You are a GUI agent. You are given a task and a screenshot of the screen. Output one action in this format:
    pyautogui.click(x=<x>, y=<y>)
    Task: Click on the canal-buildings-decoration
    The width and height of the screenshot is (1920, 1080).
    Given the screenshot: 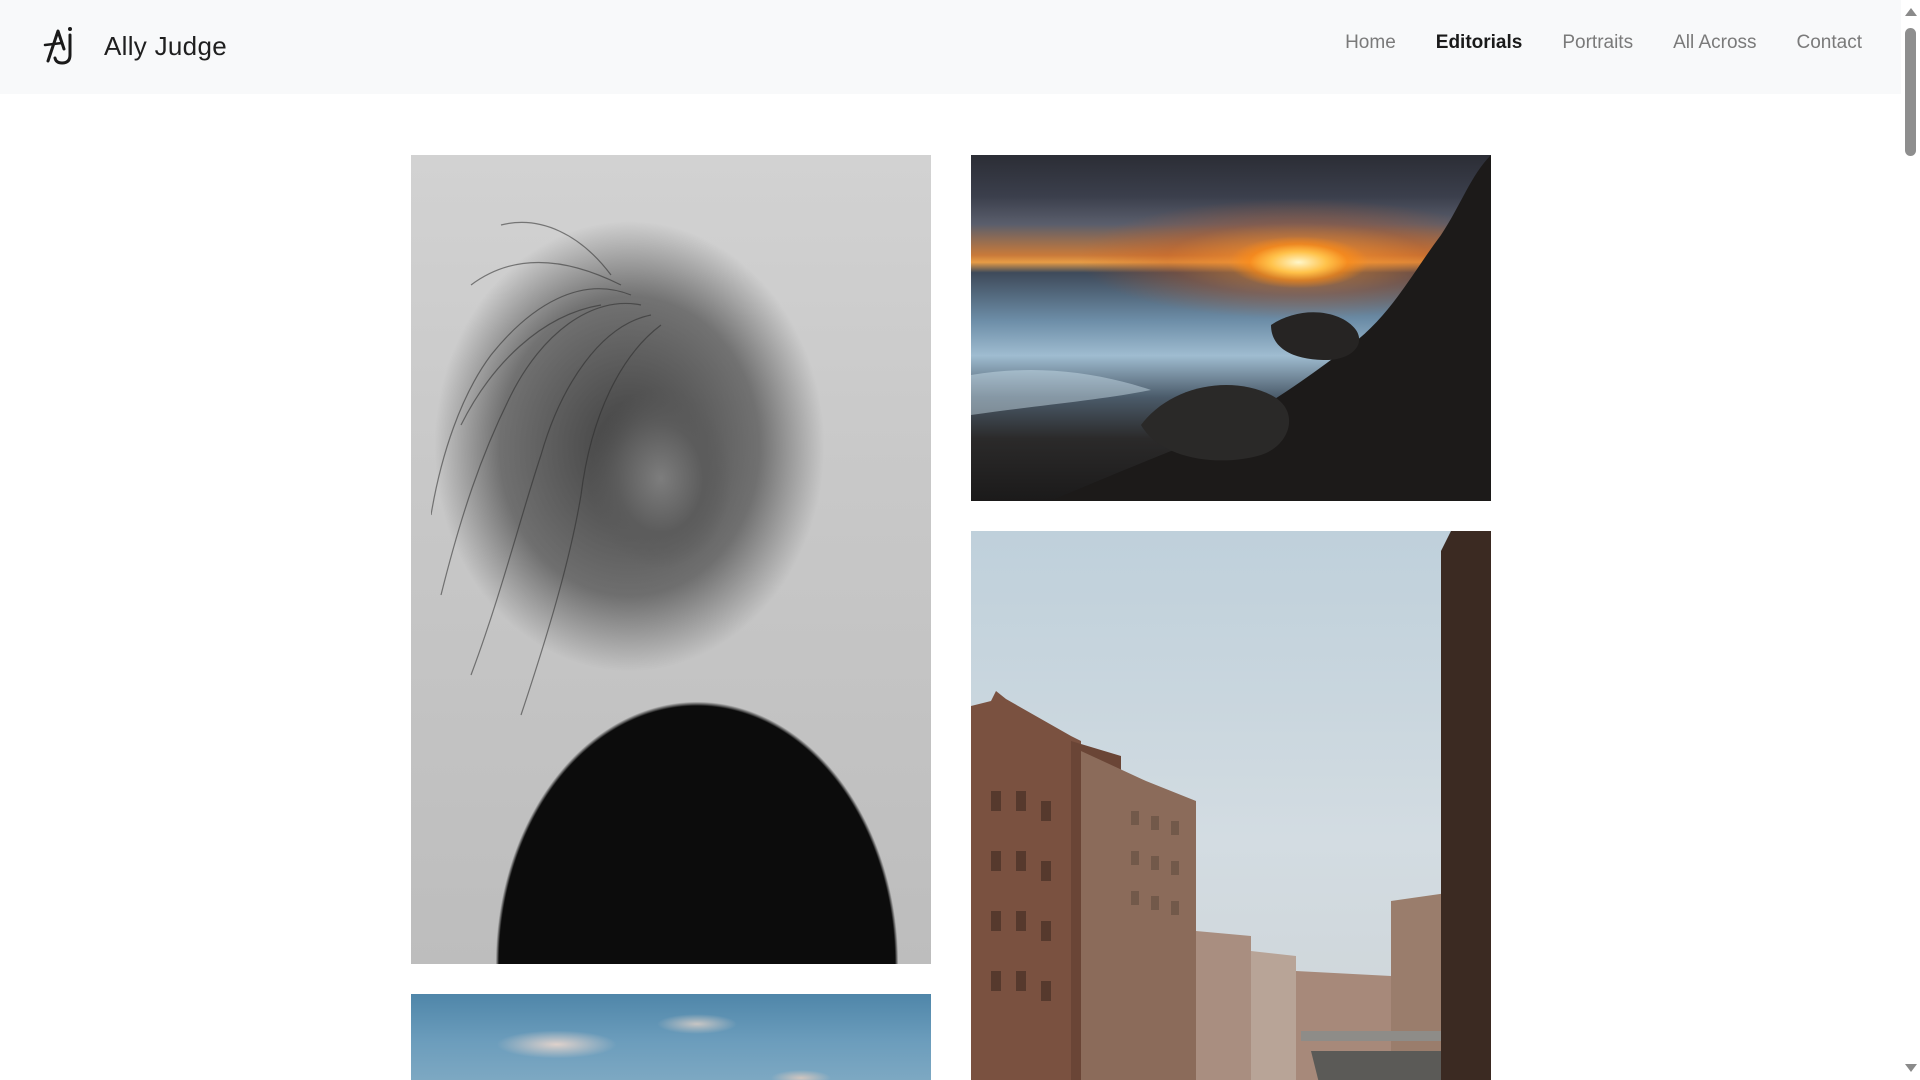 What is the action you would take?
    pyautogui.click(x=1231, y=805)
    